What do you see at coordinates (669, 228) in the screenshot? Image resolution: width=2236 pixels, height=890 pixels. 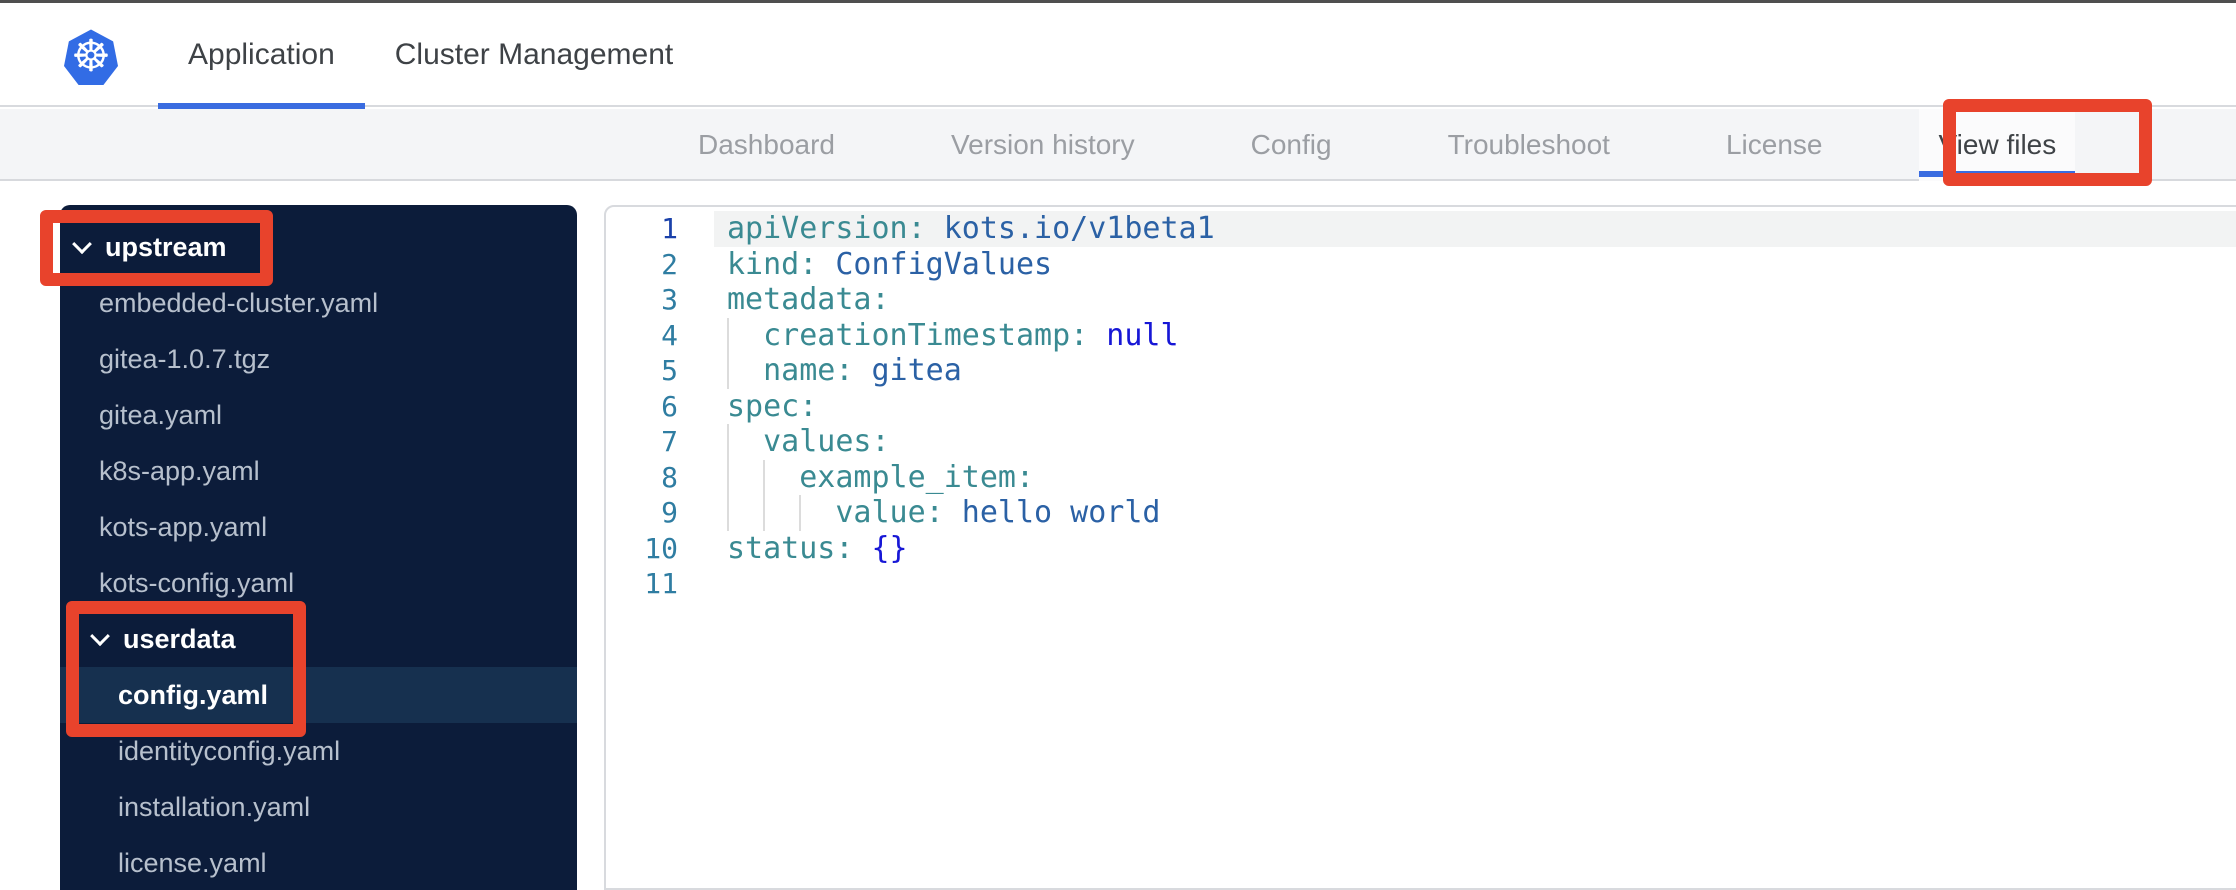 I see `line-number: 1` at bounding box center [669, 228].